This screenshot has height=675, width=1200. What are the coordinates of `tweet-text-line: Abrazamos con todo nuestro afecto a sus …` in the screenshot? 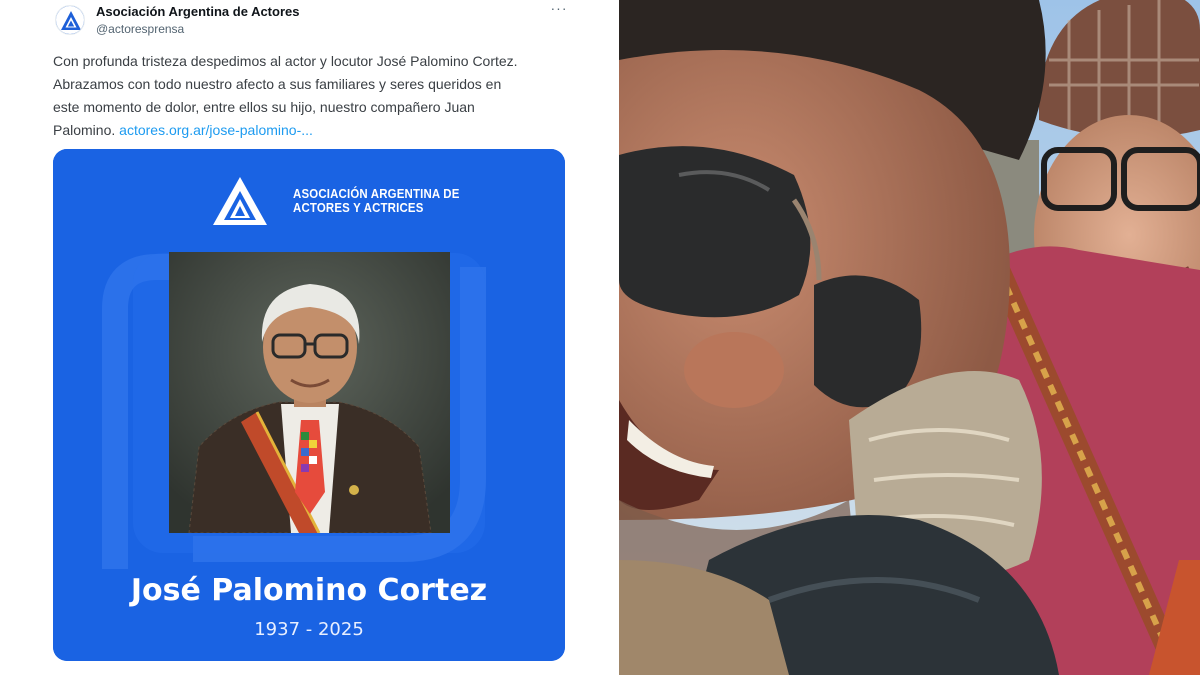 It's located at (277, 84).